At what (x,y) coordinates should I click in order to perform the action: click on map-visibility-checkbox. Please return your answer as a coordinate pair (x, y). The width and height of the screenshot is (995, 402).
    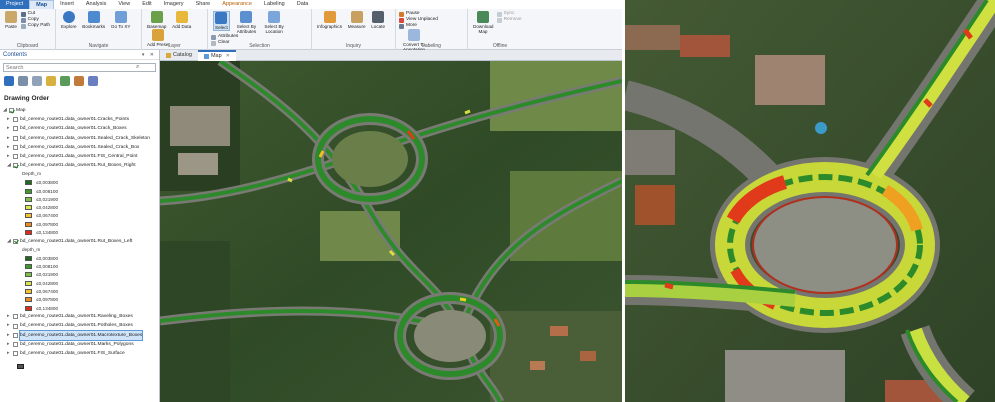
    Looking at the image, I should click on (11, 111).